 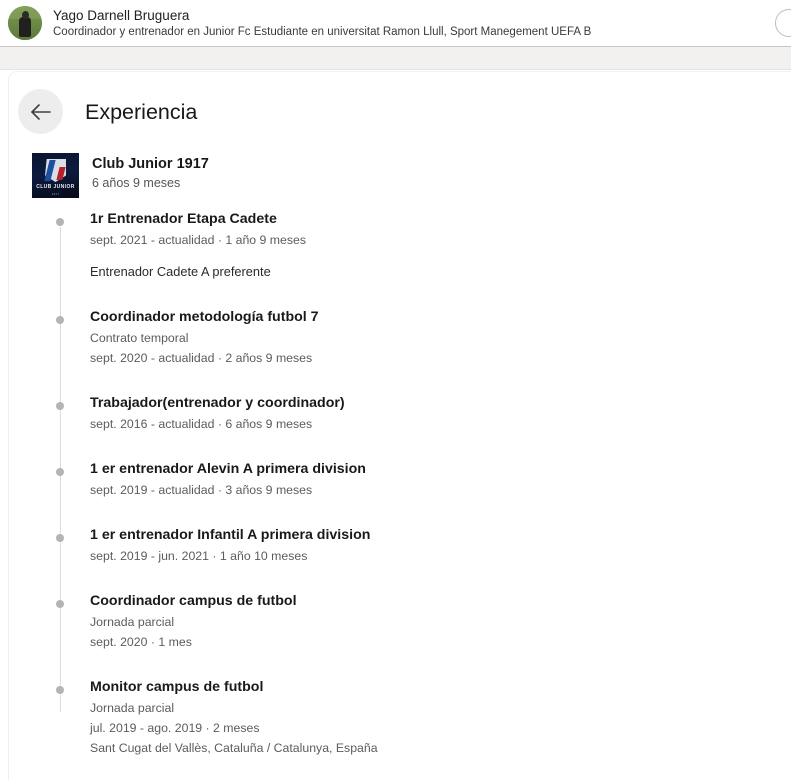 I want to click on entry-title: Coordinador campus de futbol, so click(x=193, y=601).